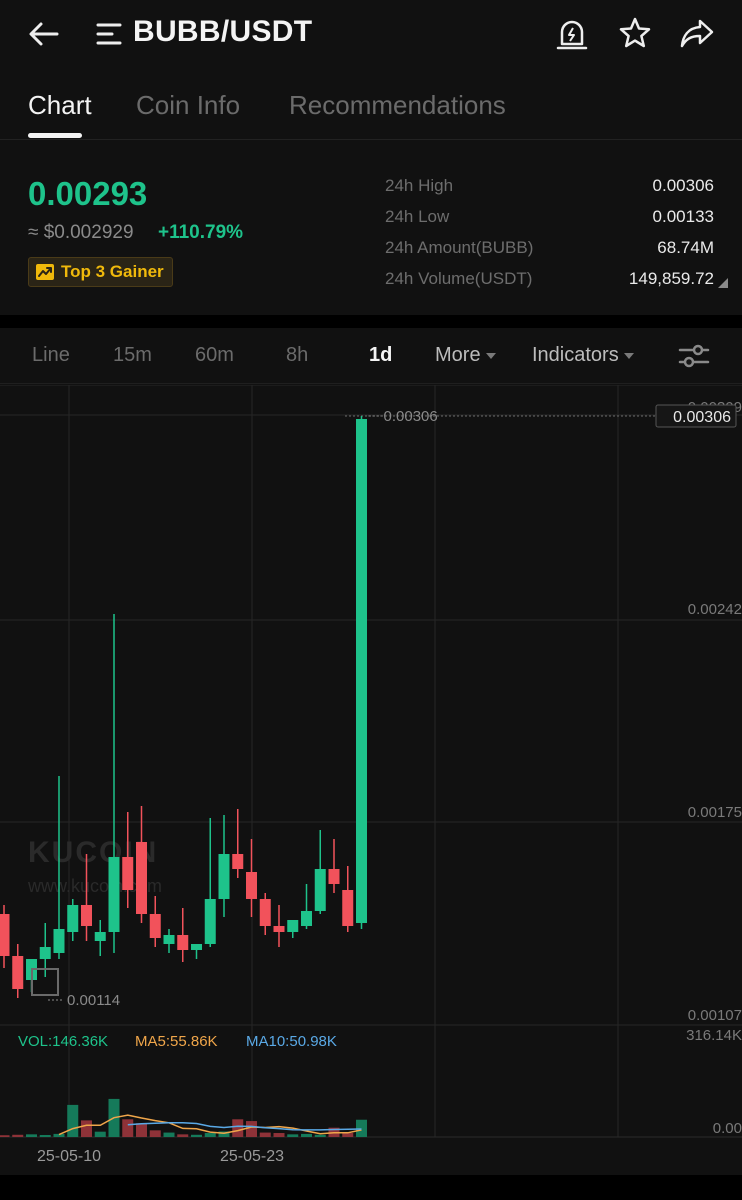 This screenshot has height=1200, width=742. What do you see at coordinates (572, 34) in the screenshot?
I see `price-alert-icon` at bounding box center [572, 34].